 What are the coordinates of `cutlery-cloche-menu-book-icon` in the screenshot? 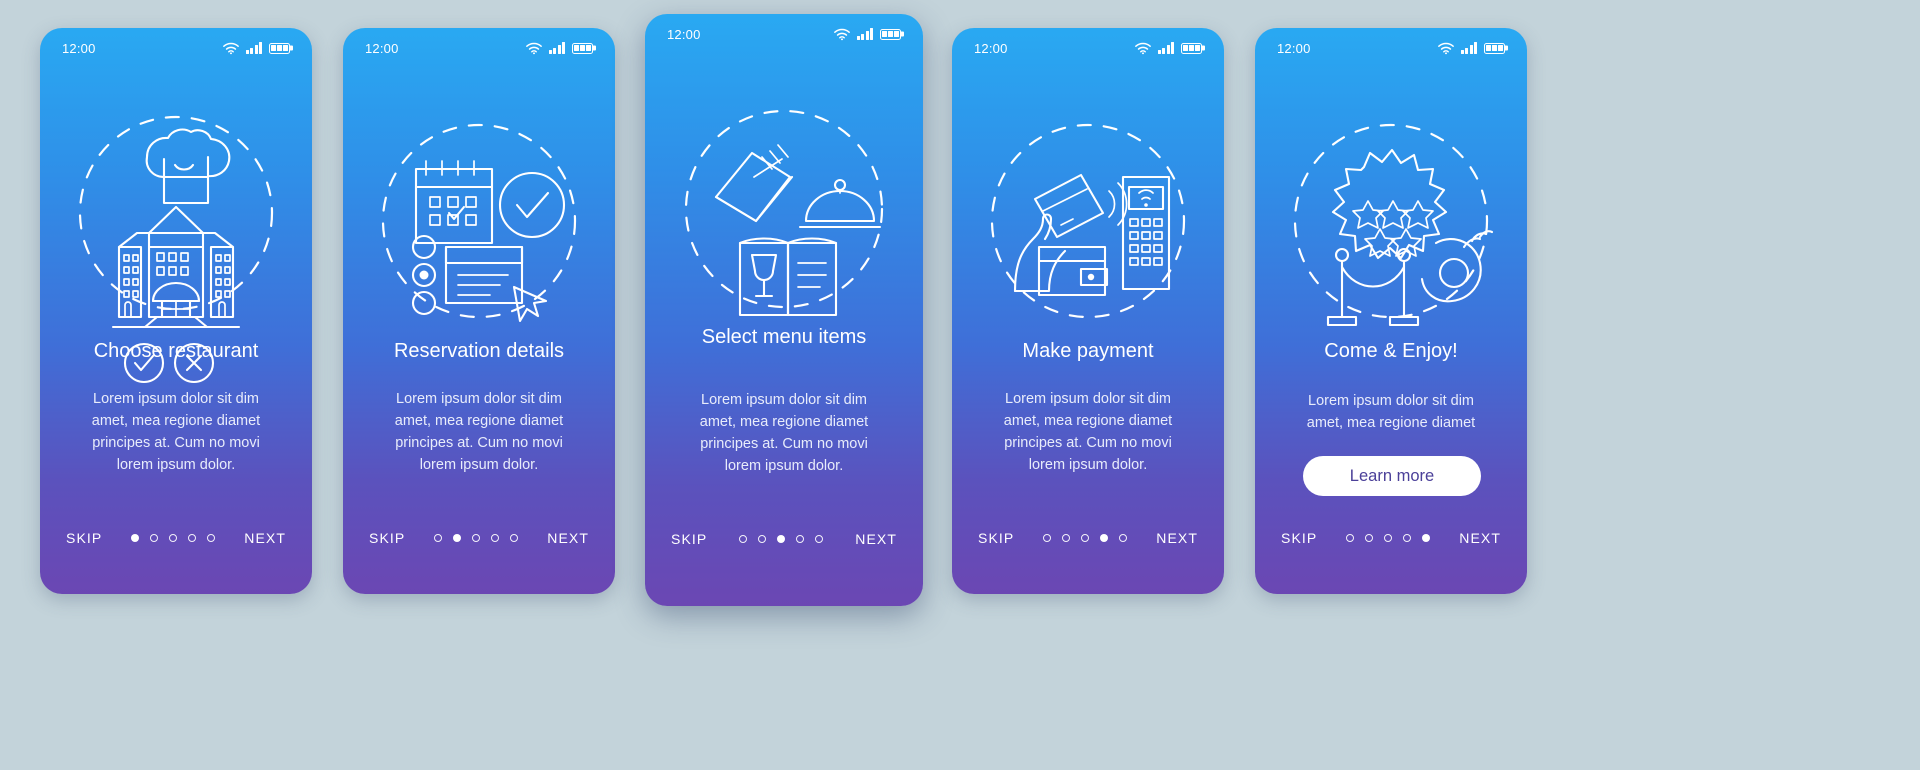 It's located at (784, 212).